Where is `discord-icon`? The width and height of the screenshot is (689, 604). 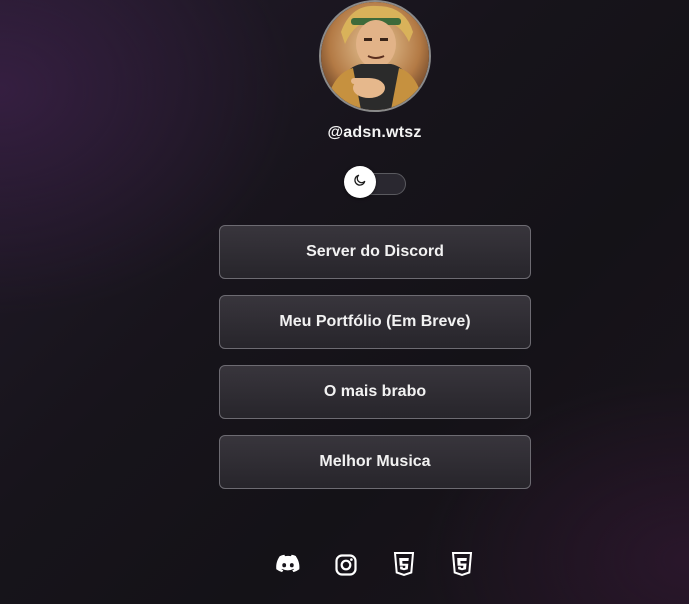 discord-icon is located at coordinates (288, 565).